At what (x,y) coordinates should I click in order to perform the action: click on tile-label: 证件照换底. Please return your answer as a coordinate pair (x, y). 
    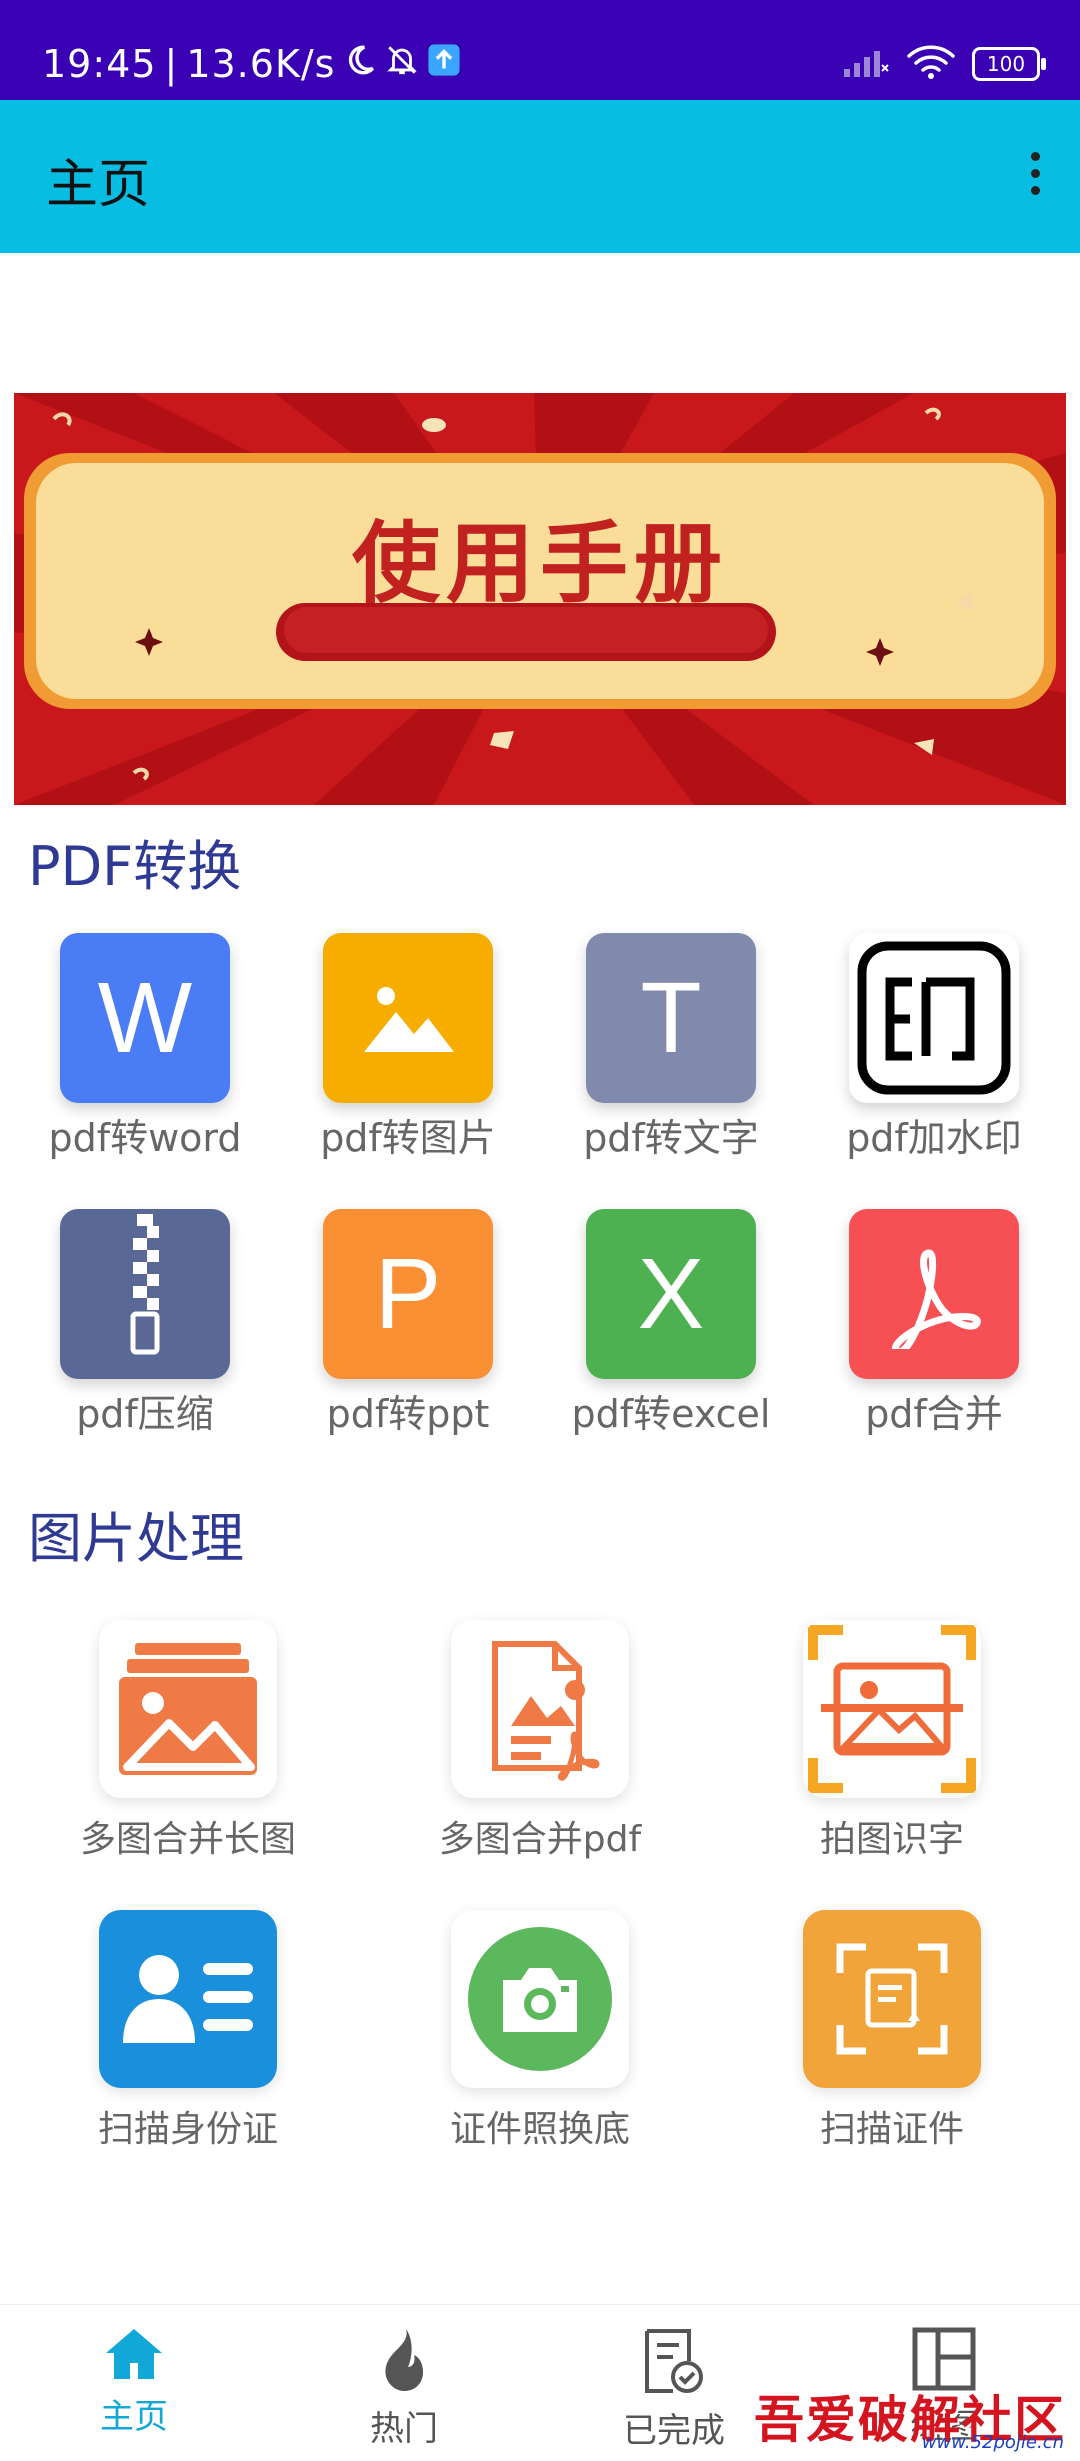
    Looking at the image, I should click on (539, 2129).